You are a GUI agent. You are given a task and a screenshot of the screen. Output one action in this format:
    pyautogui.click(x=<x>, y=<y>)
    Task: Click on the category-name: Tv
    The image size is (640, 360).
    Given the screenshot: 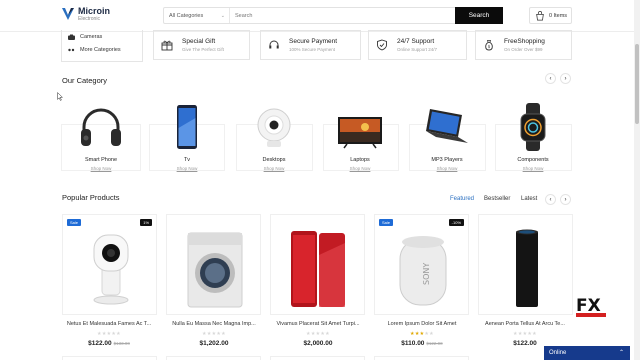 What is the action you would take?
    pyautogui.click(x=187, y=160)
    